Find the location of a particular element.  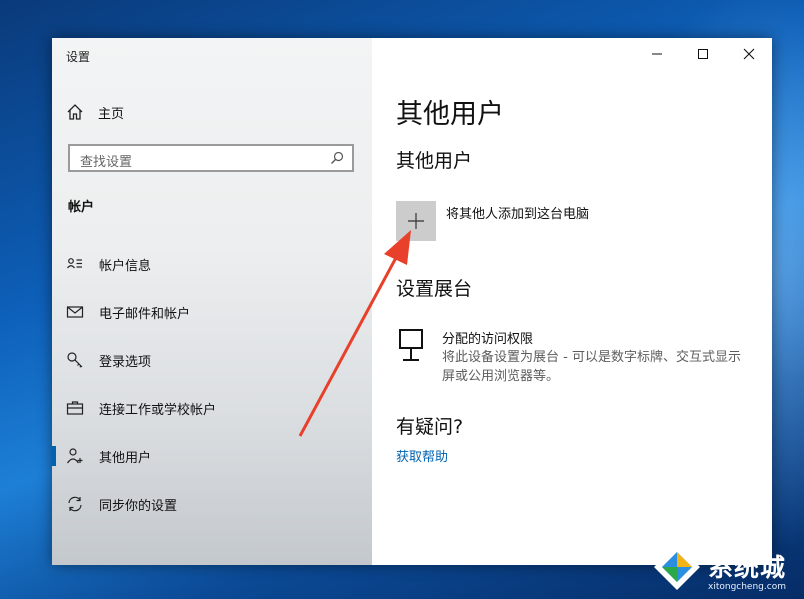

section-heading-kiosk: 设置展台 is located at coordinates (434, 289).